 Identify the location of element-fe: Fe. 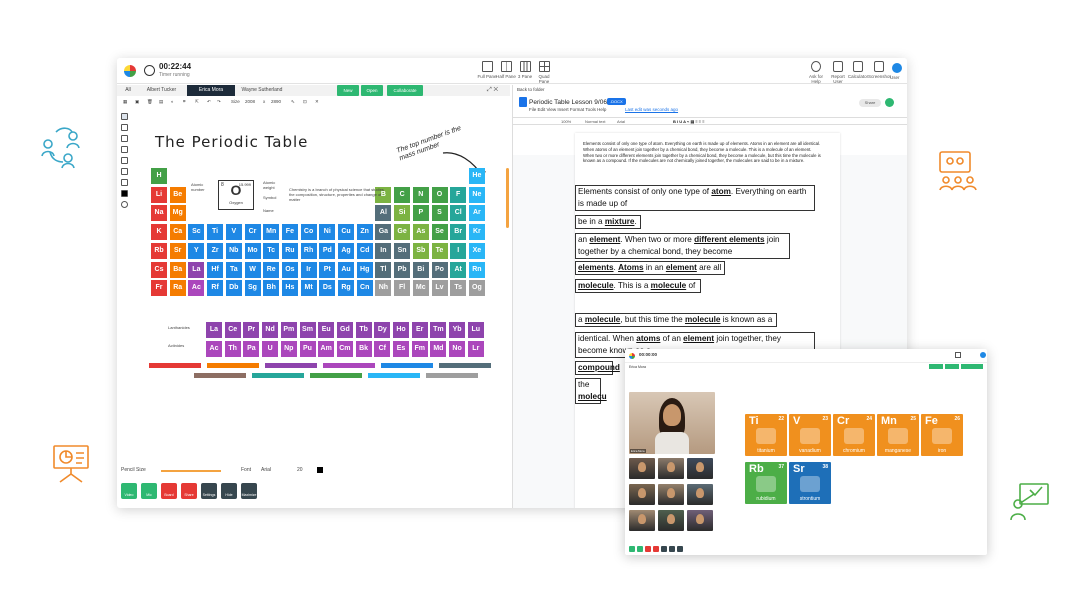
(289, 232).